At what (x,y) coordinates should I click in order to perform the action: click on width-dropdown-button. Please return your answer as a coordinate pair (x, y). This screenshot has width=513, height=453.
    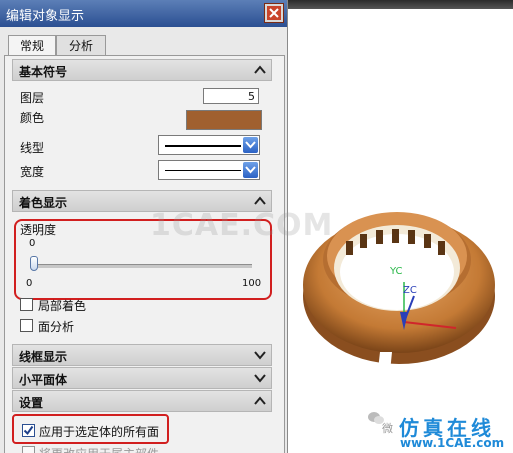
    Looking at the image, I should click on (250, 170).